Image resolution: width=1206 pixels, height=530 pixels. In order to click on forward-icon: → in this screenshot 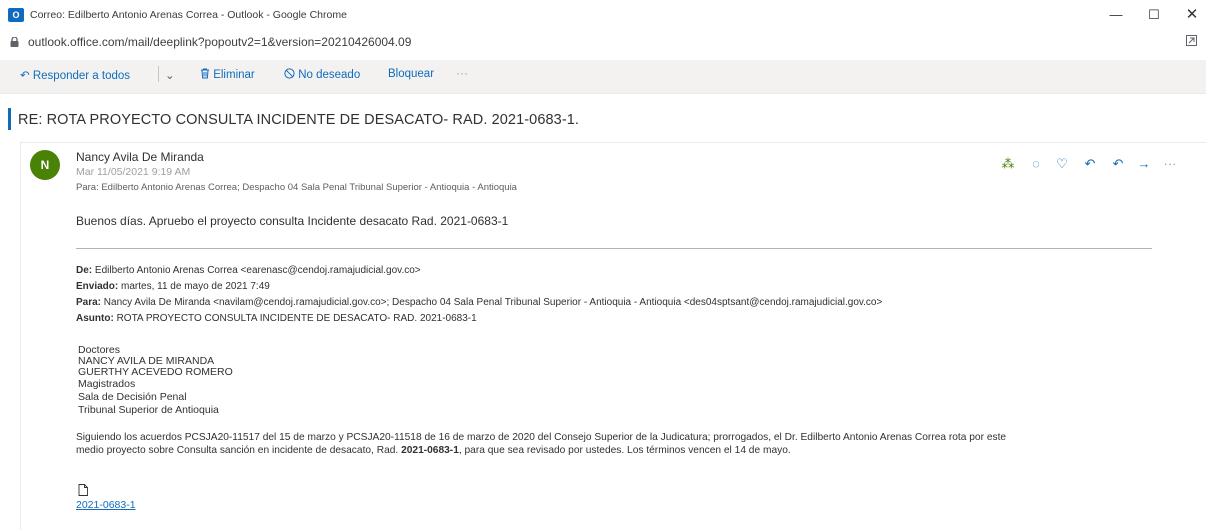, I will do `click(1144, 163)`.